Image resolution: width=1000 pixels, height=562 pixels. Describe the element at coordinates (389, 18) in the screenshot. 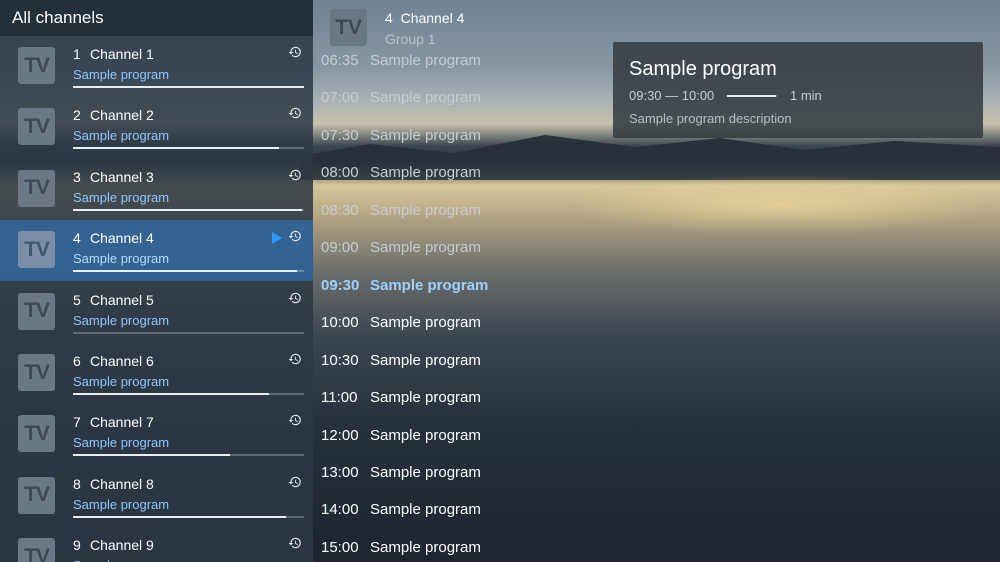

I see `schedule-channel-number: 4` at that location.